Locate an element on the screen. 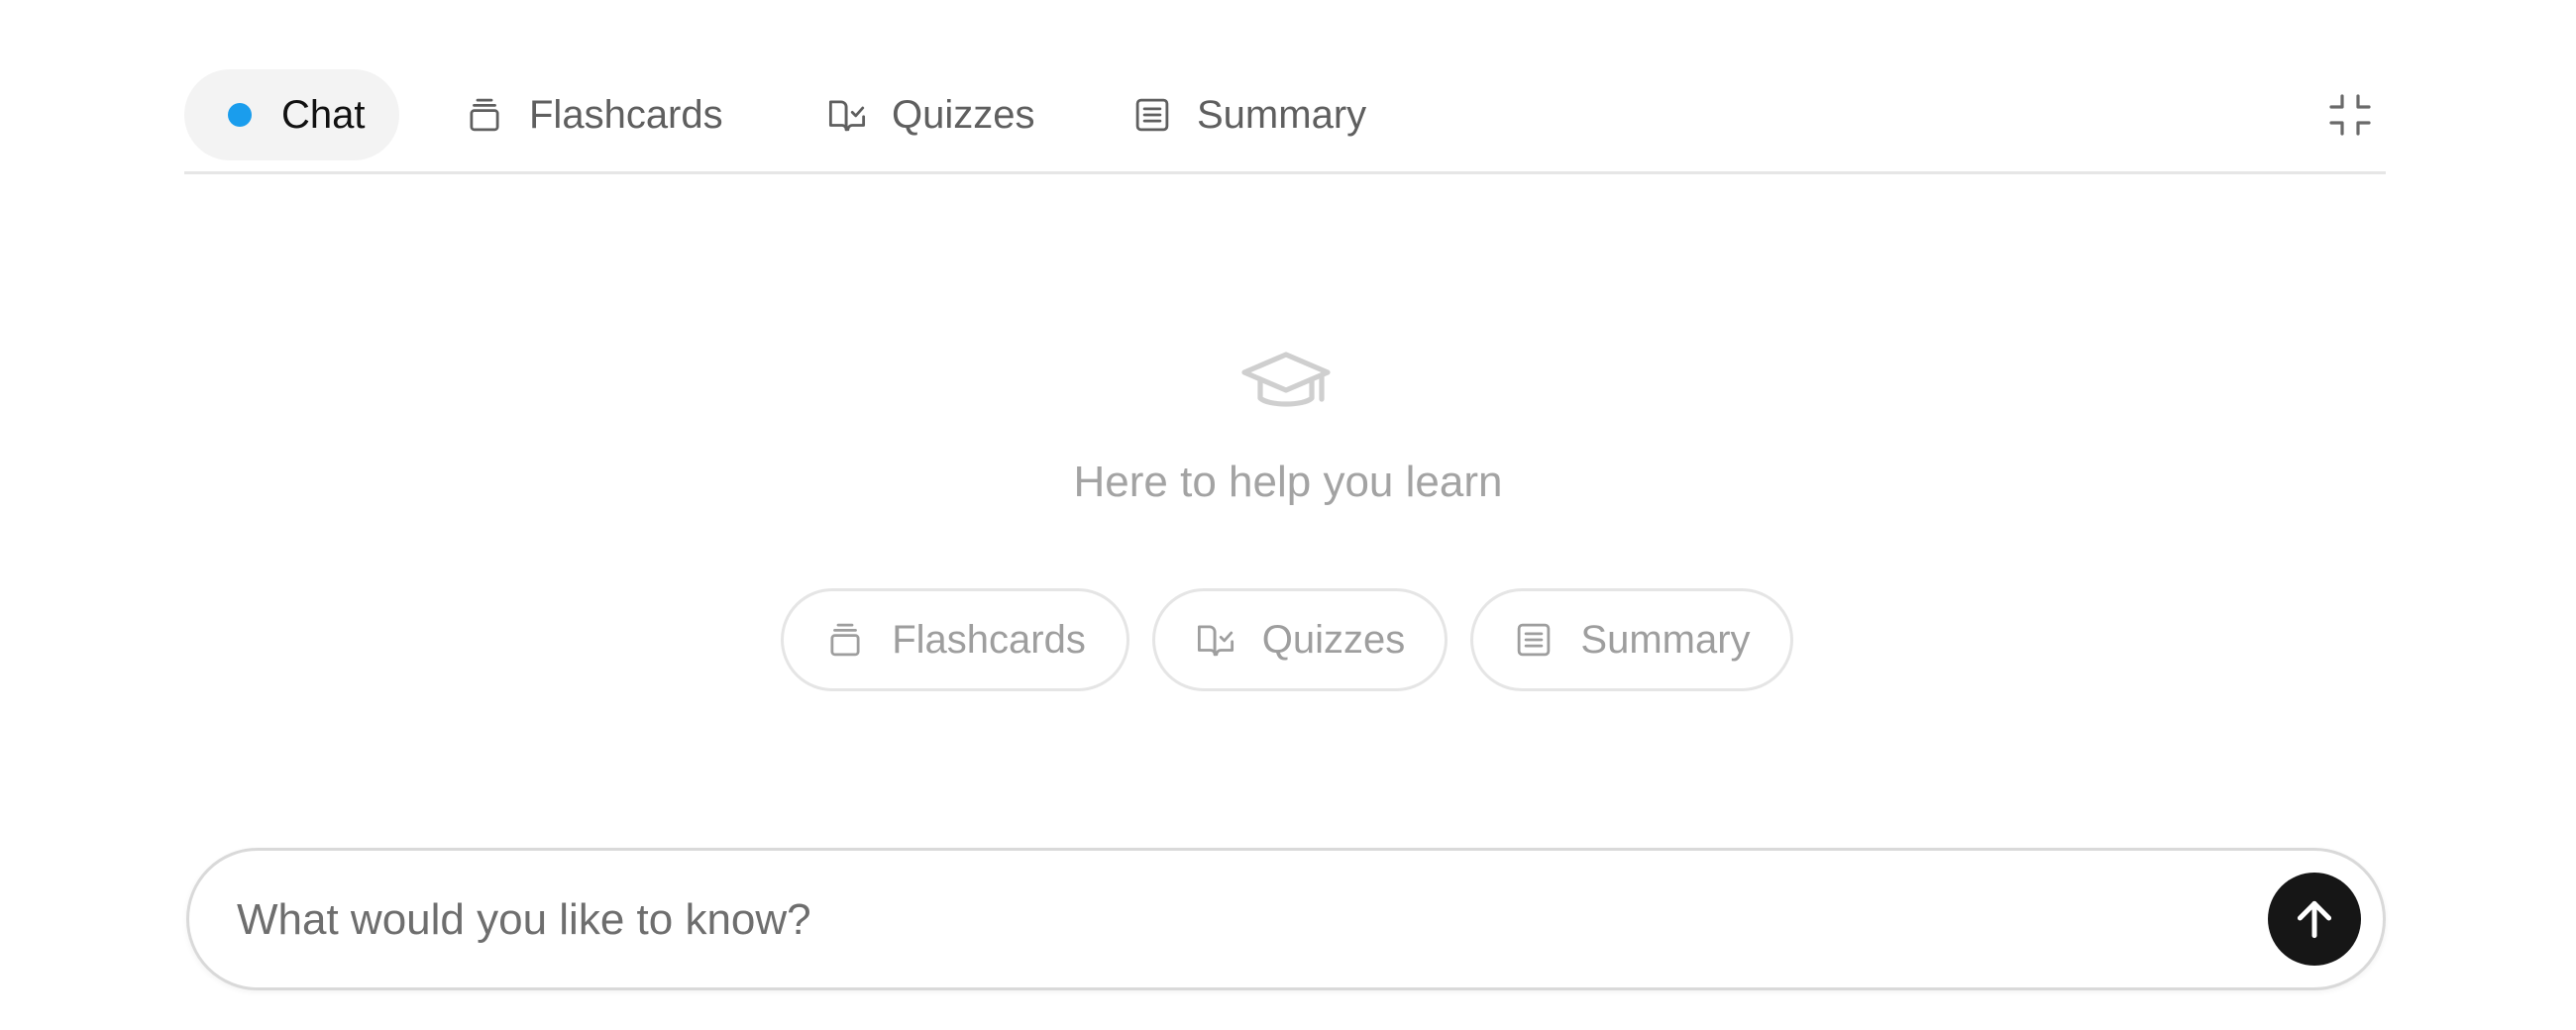 This screenshot has height=1030, width=2576. tab-bar: Chat Flashcards Quizzes Summary is located at coordinates (1285, 120).